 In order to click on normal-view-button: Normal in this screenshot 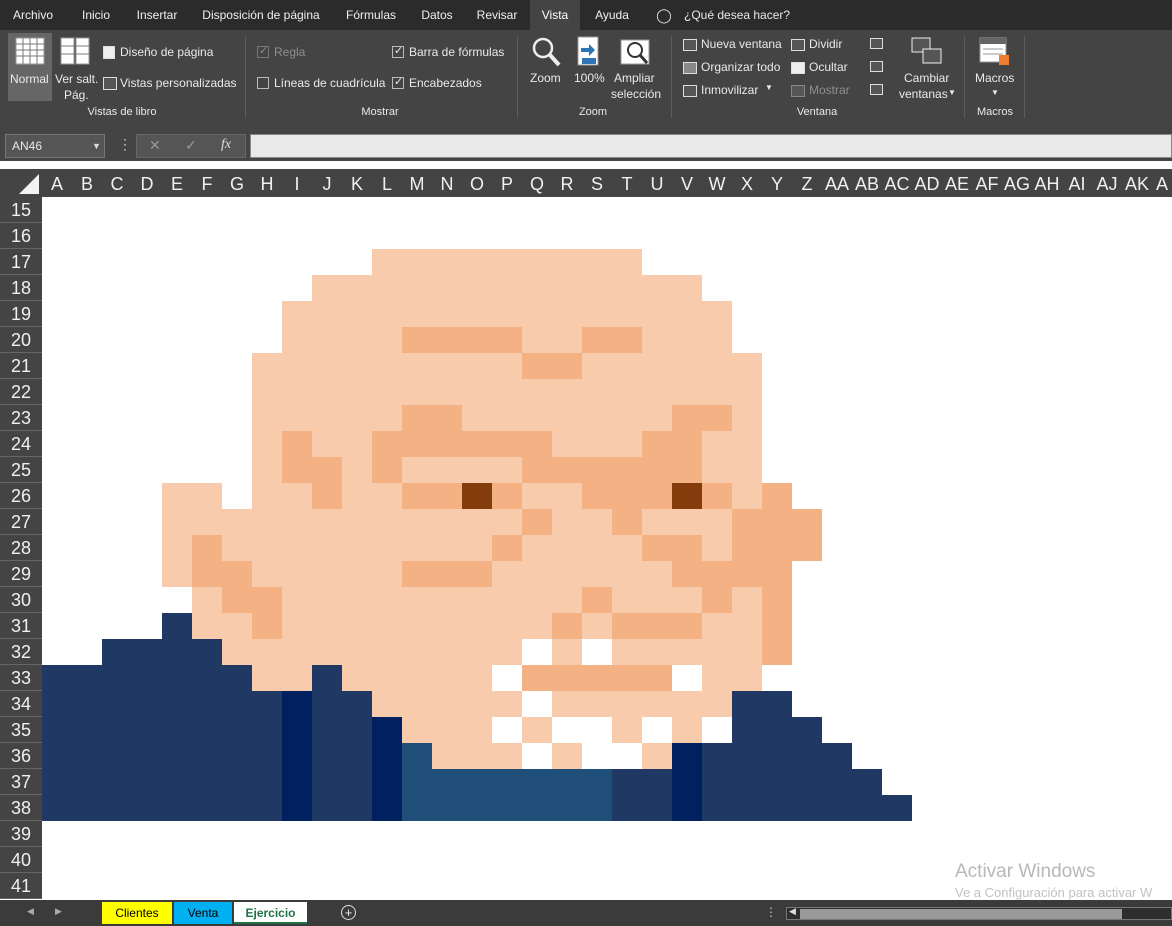, I will do `click(30, 67)`.